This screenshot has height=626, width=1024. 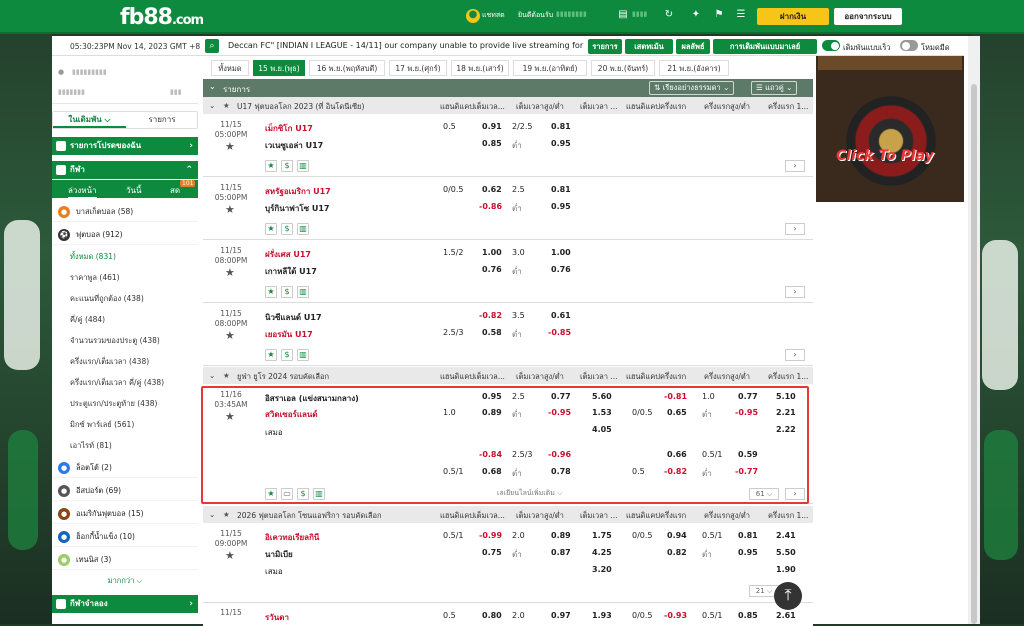 What do you see at coordinates (649, 46) in the screenshot?
I see `statement-button: เสตทเม้น` at bounding box center [649, 46].